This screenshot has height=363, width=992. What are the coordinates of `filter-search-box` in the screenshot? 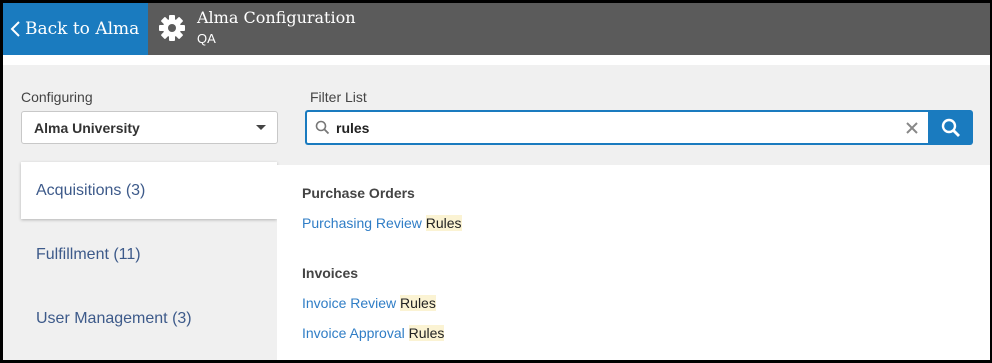 It's located at (616, 127).